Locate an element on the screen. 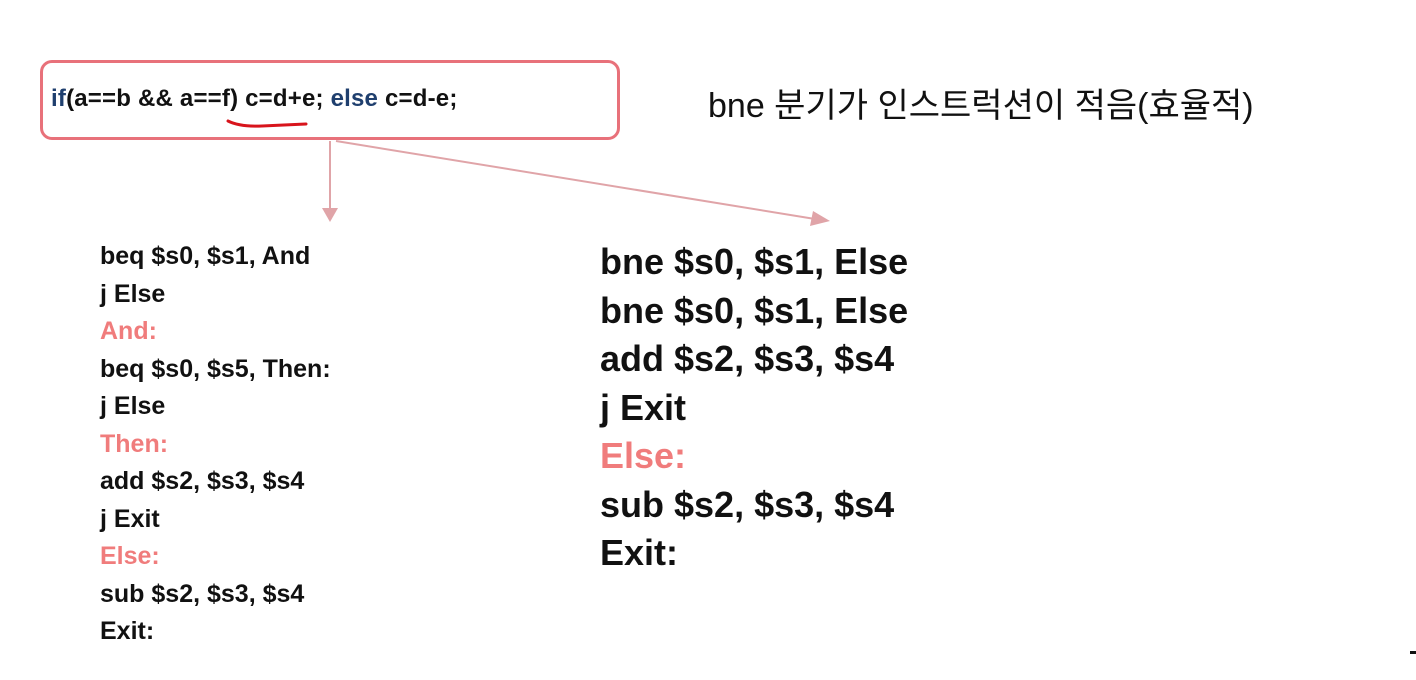  left-asm-line: j Exit is located at coordinates (130, 518).